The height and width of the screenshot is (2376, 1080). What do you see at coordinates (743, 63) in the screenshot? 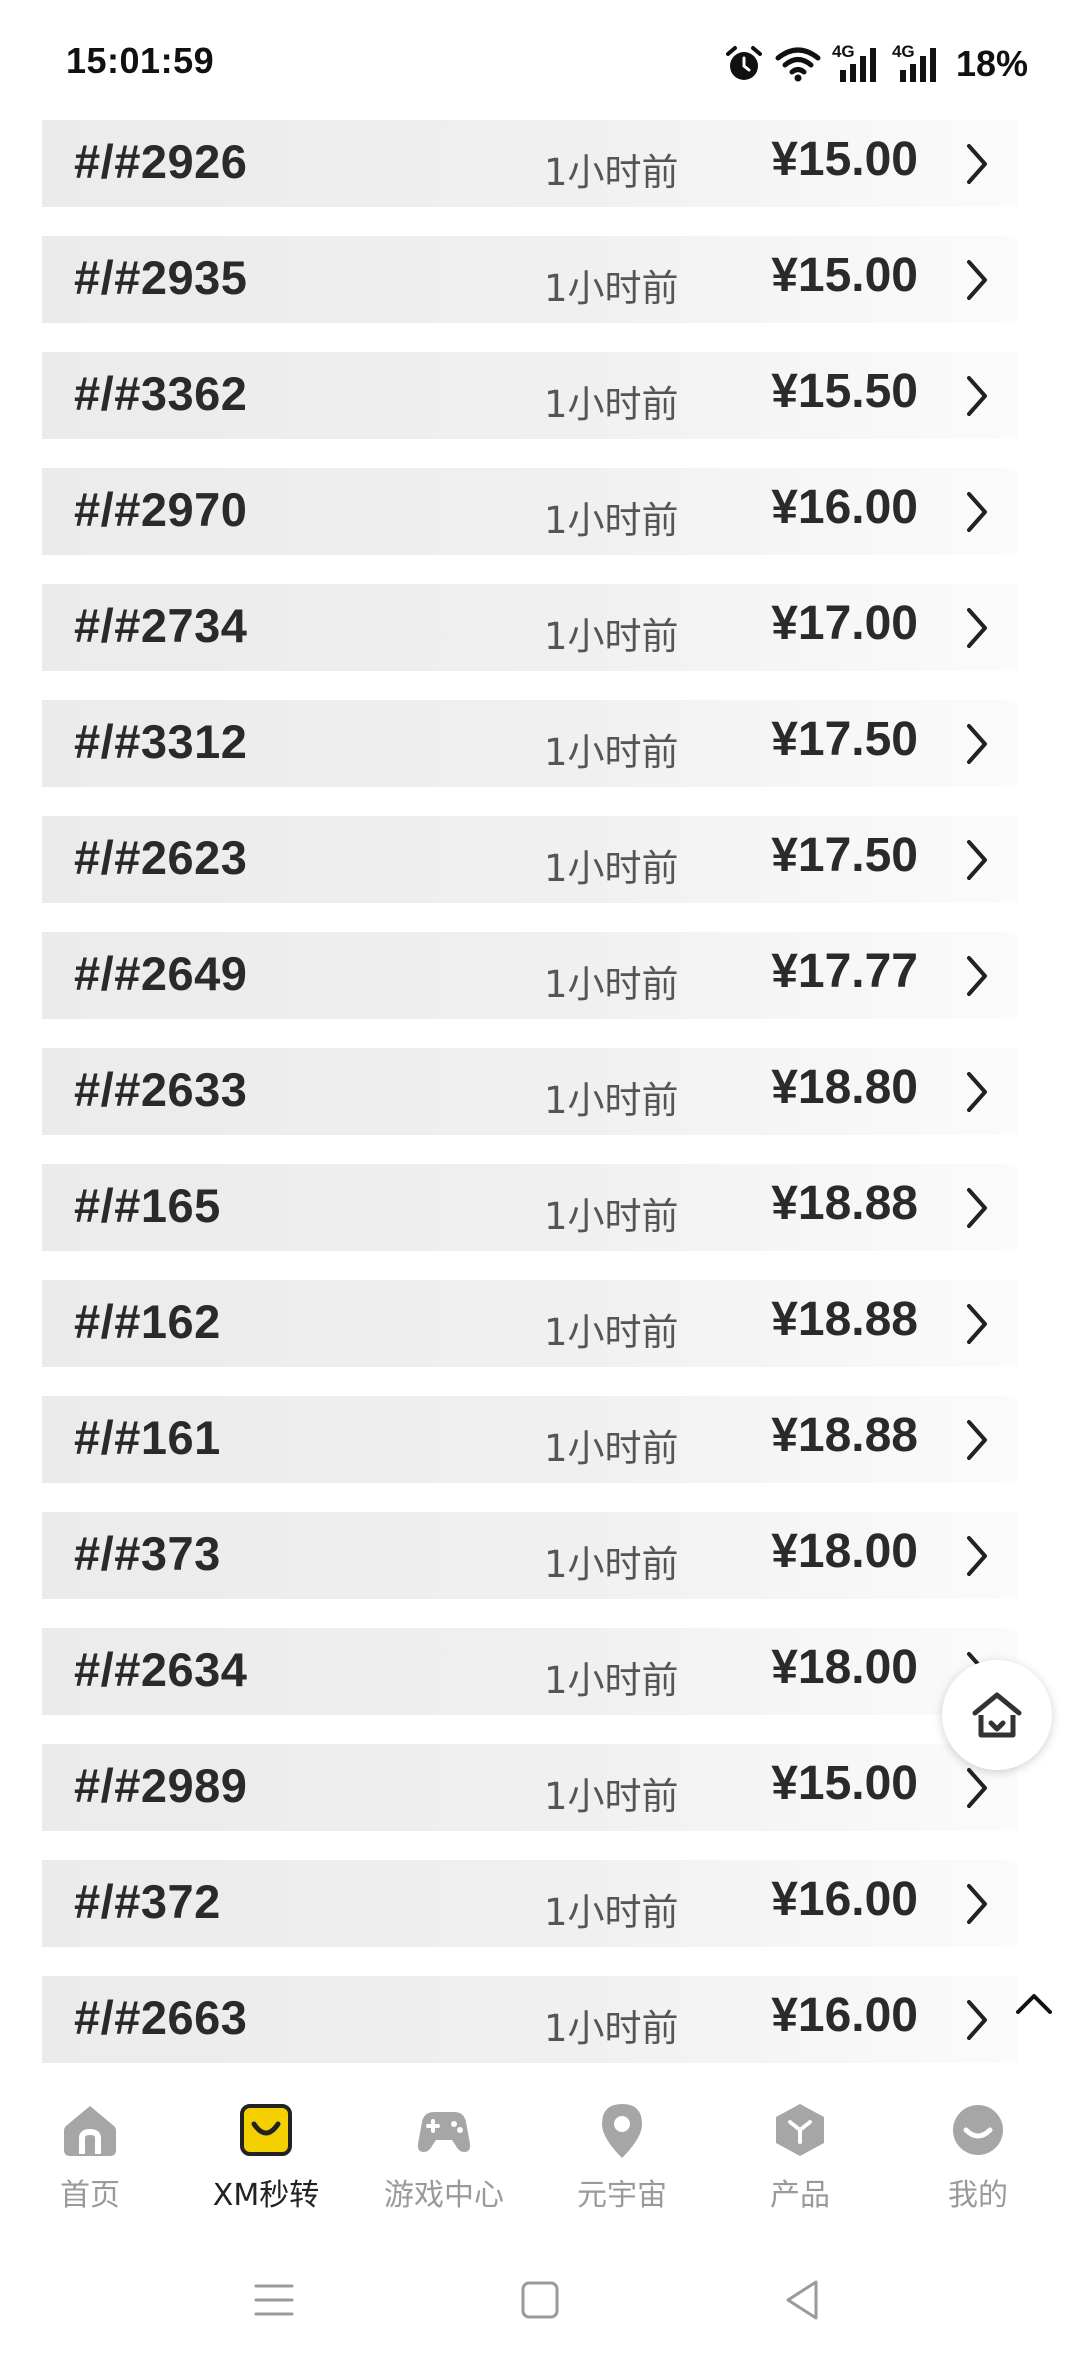
I see `alarm-icon` at bounding box center [743, 63].